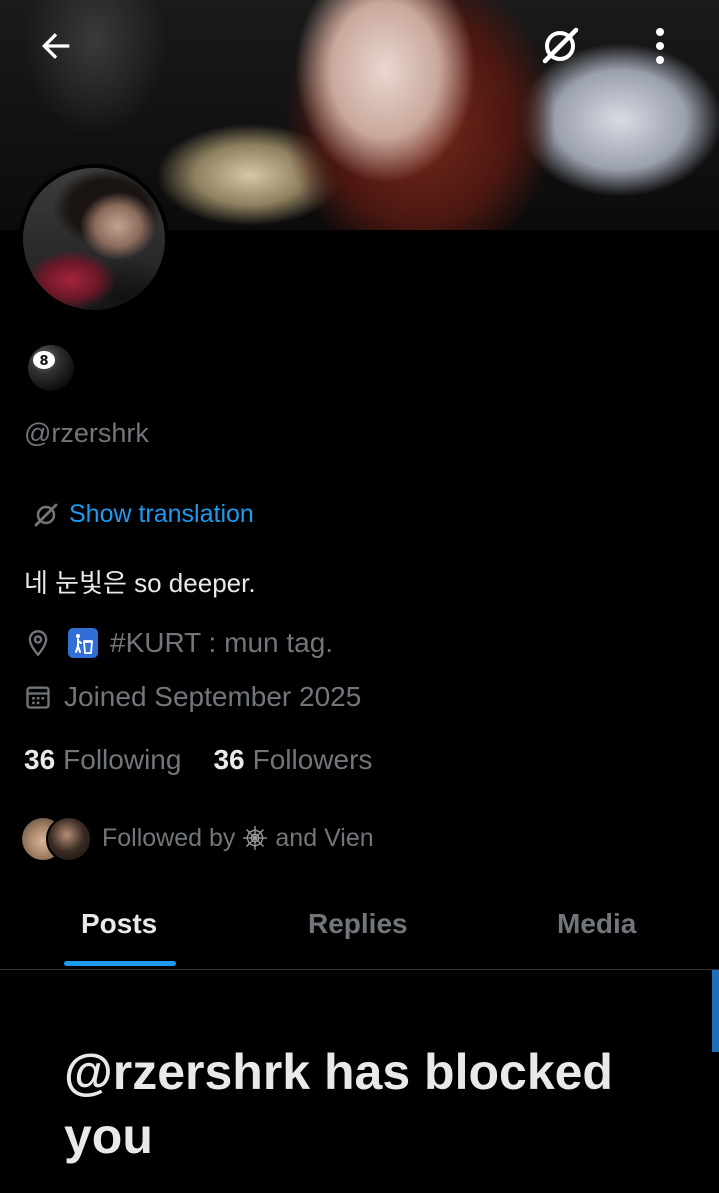 The height and width of the screenshot is (1193, 719). Describe the element at coordinates (140, 583) in the screenshot. I see `profile-bio: 네 눈빛은 so deeper.` at that location.